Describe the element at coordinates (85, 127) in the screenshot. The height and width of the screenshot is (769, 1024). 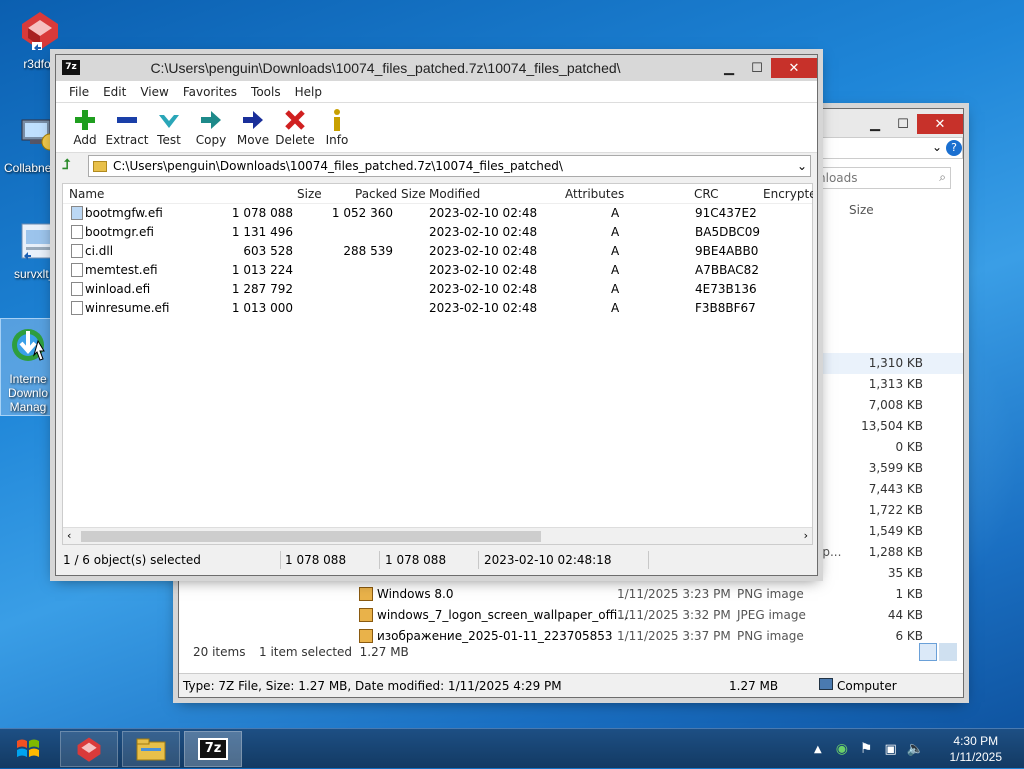
I see `add-button: Add` at that location.